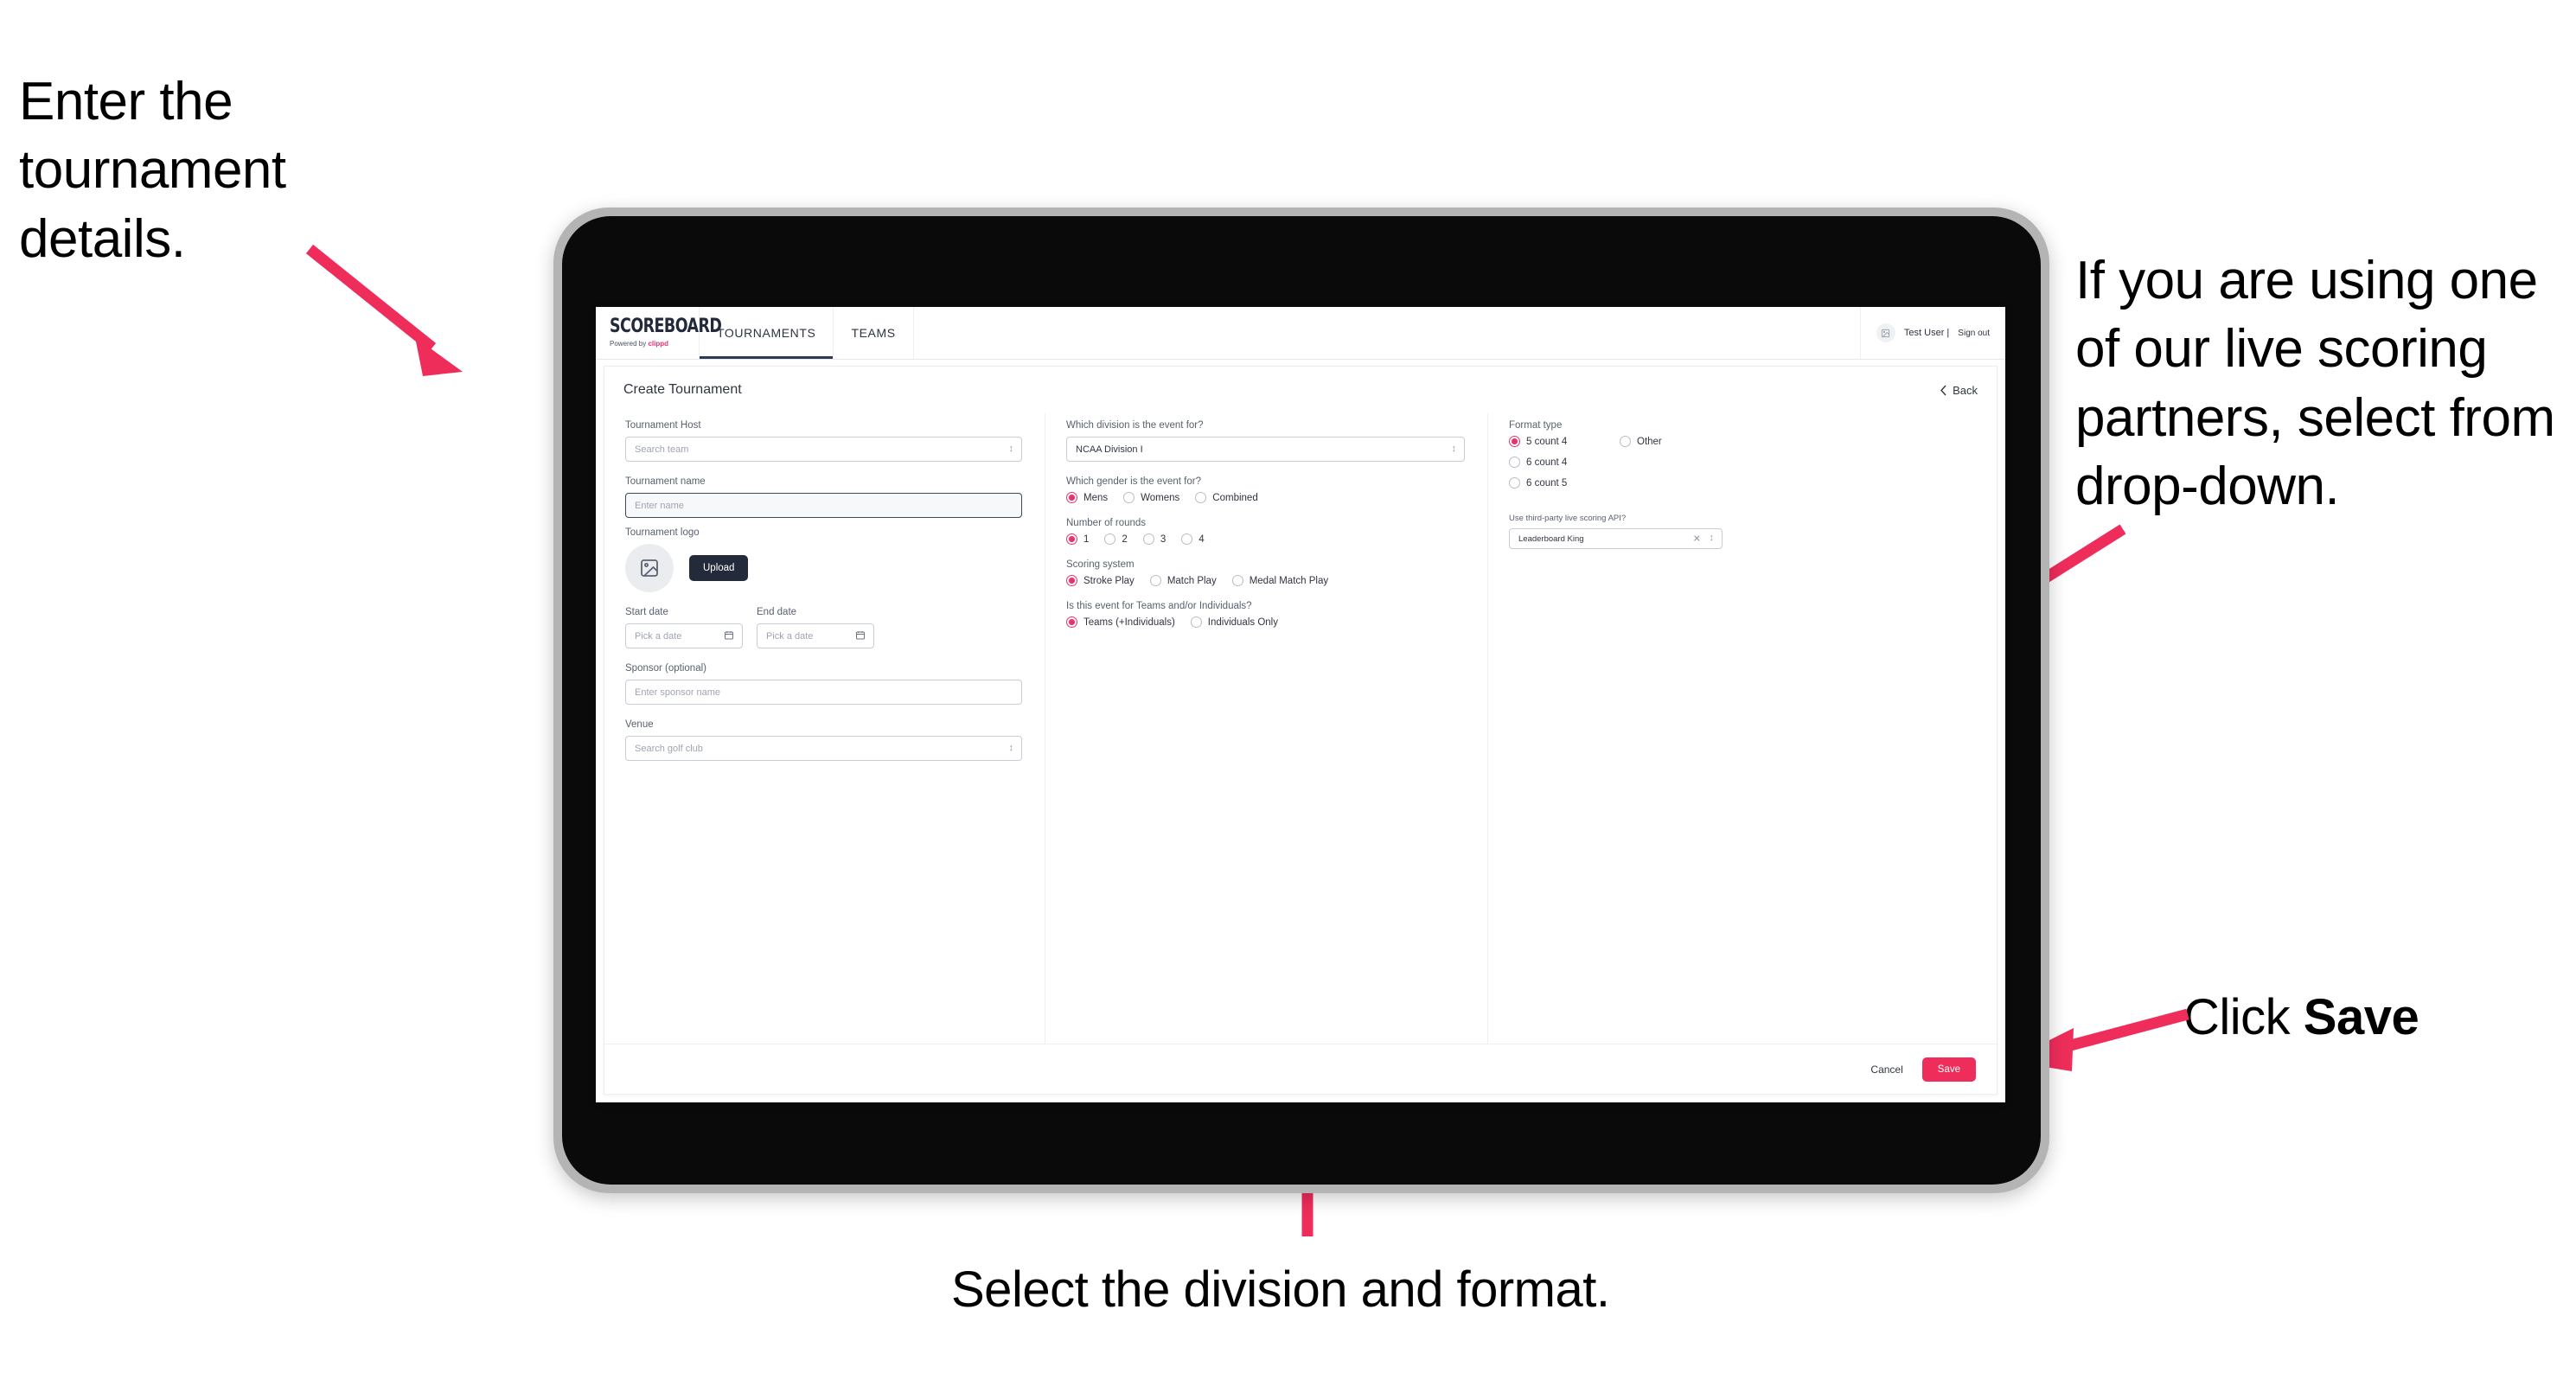  Describe the element at coordinates (1565, 483) in the screenshot. I see `format-option-6-count-5: 6 count 5` at that location.